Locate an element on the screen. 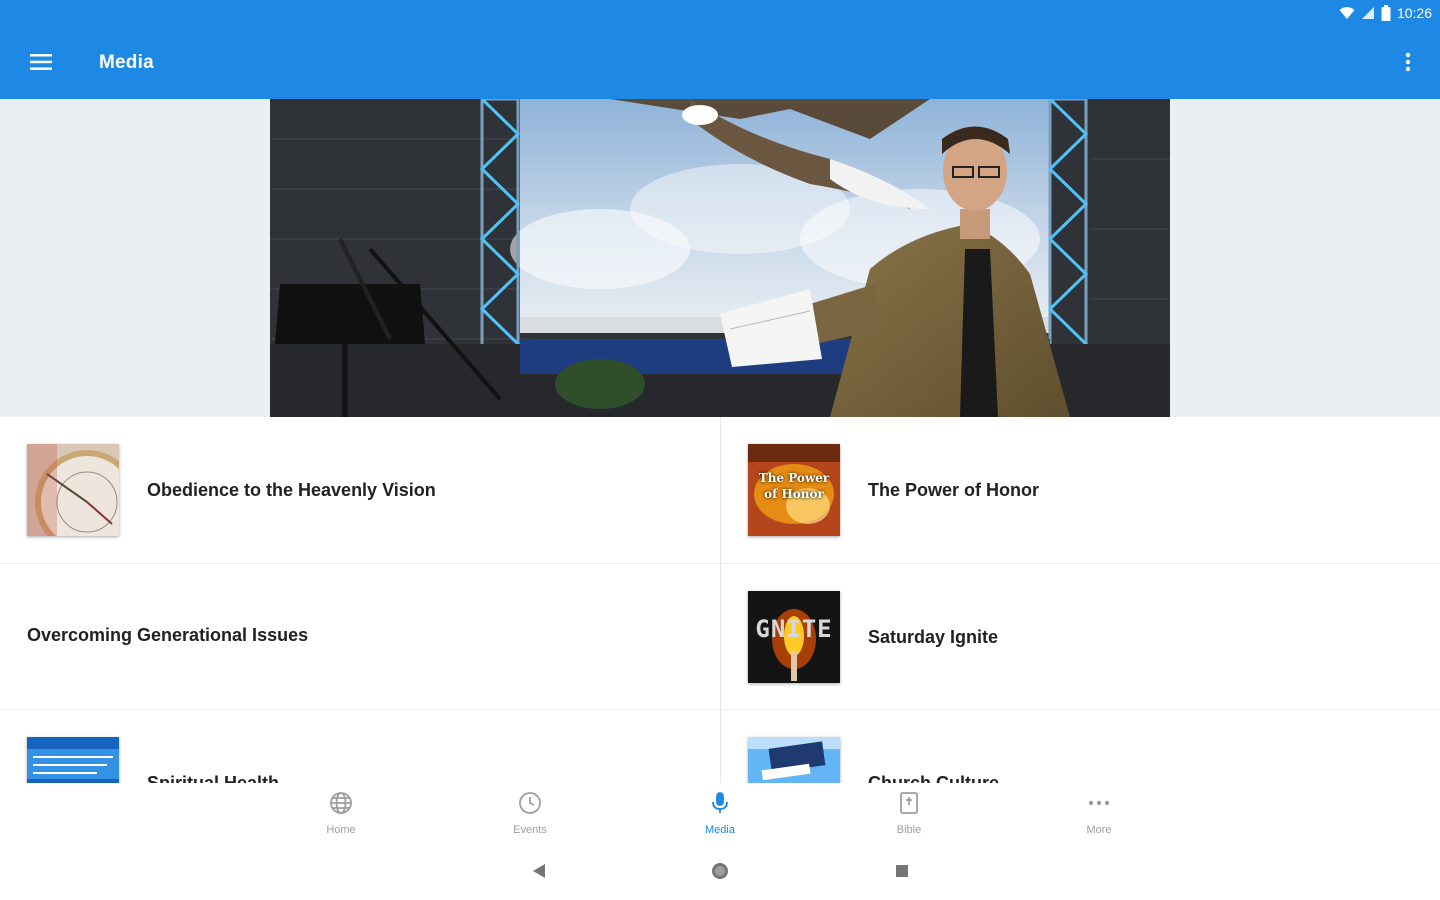 This screenshot has width=1440, height=900. overflow-menu-button is located at coordinates (1408, 64).